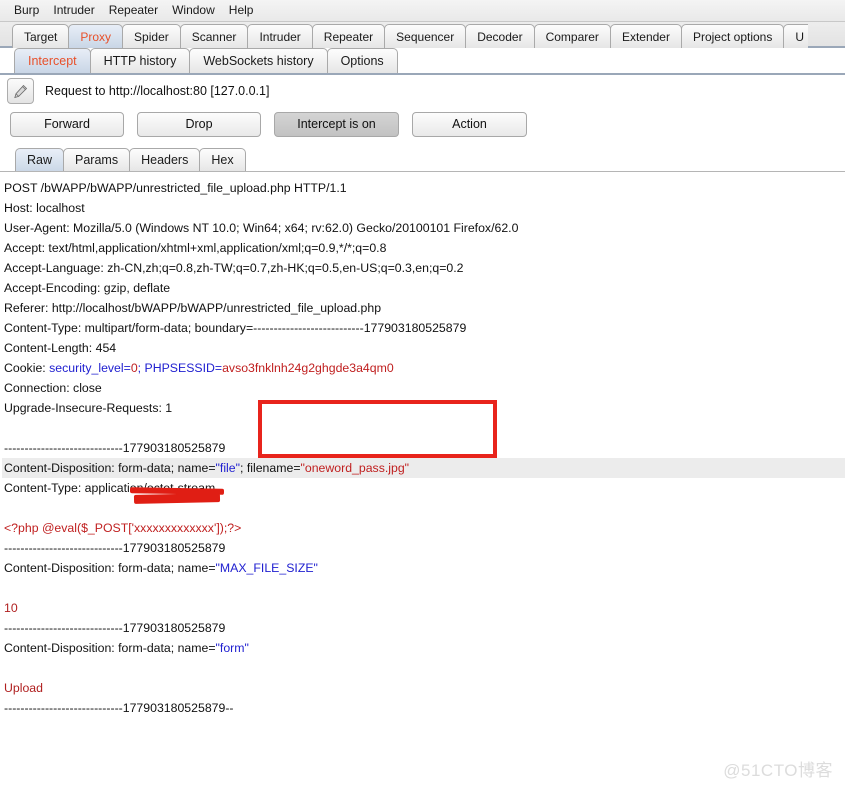 The height and width of the screenshot is (793, 845). What do you see at coordinates (258, 60) in the screenshot?
I see `subtab-websockets-history: WebSockets history` at bounding box center [258, 60].